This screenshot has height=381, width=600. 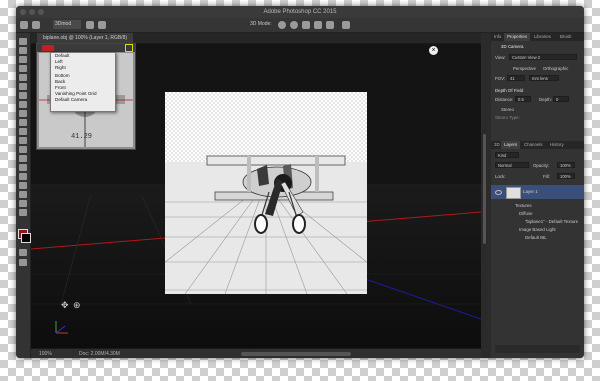 I want to click on view-select: Custom View 2, so click(x=543, y=57).